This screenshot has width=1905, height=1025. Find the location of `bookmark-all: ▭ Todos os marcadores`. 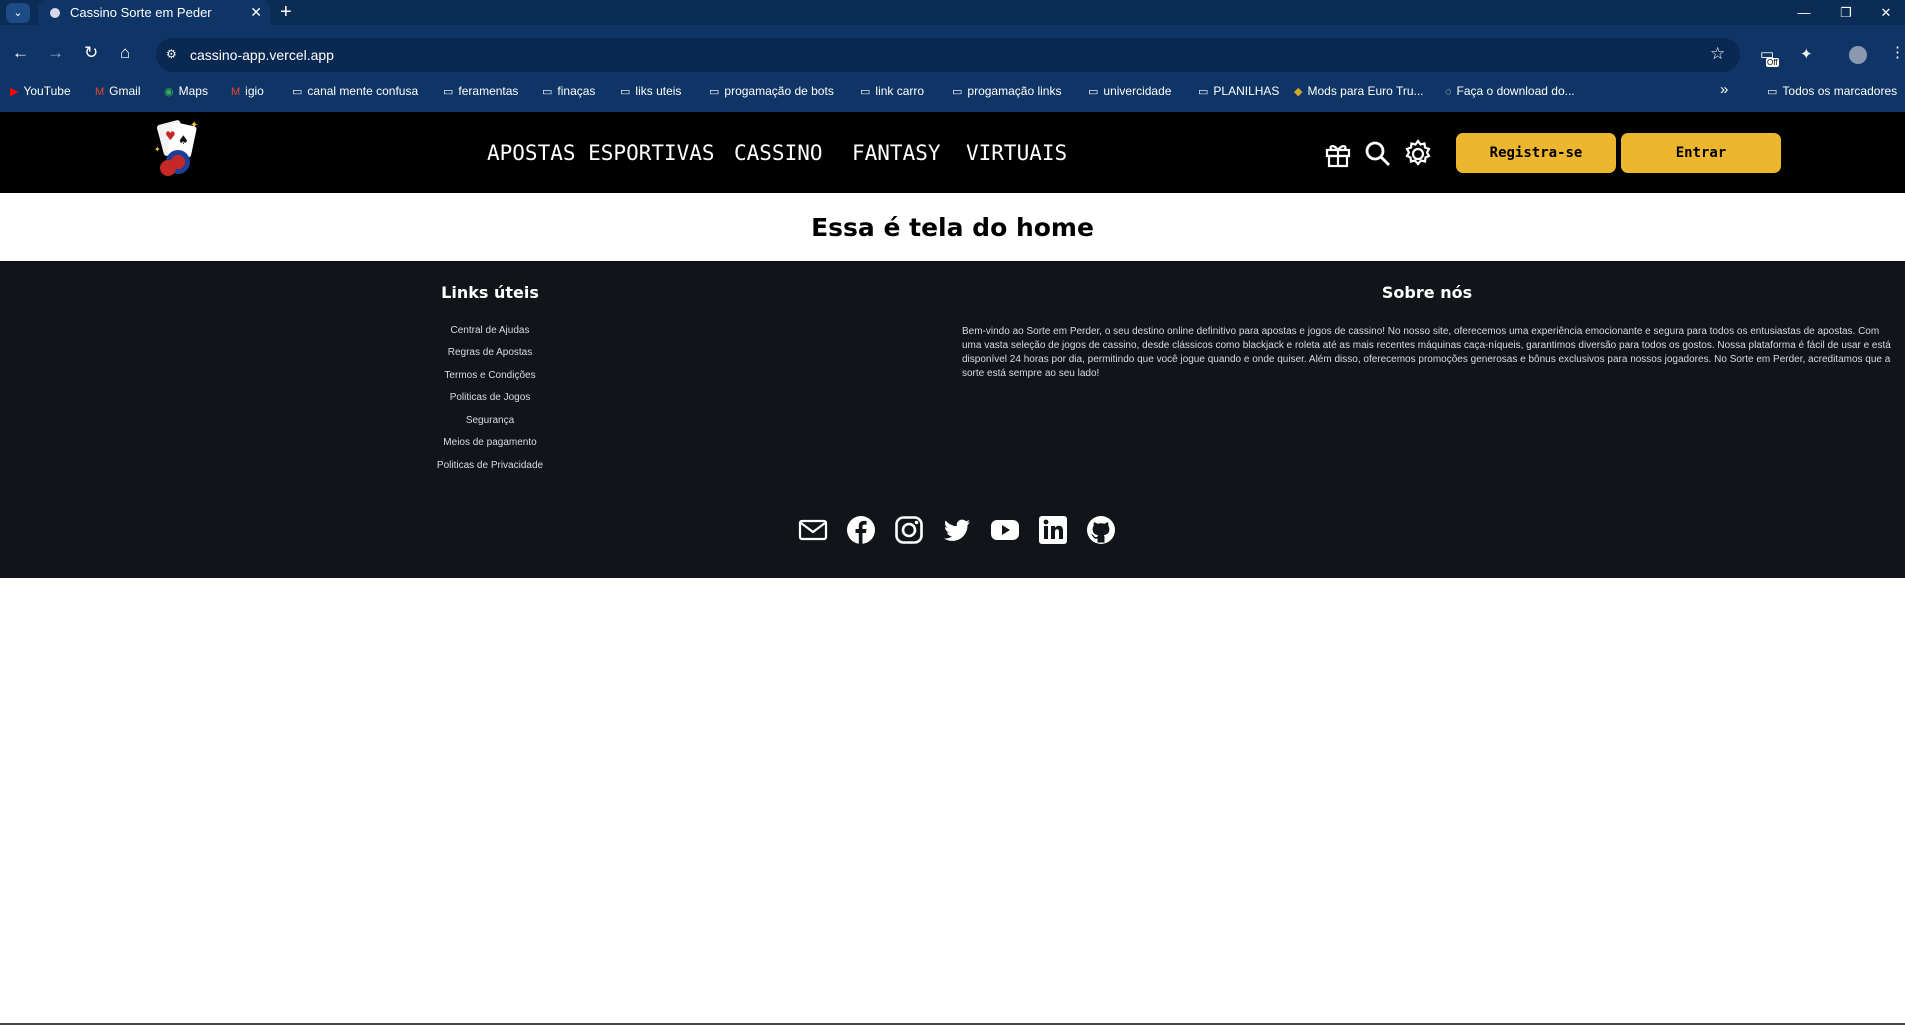

bookmark-all: ▭ Todos os marcadores is located at coordinates (1832, 91).